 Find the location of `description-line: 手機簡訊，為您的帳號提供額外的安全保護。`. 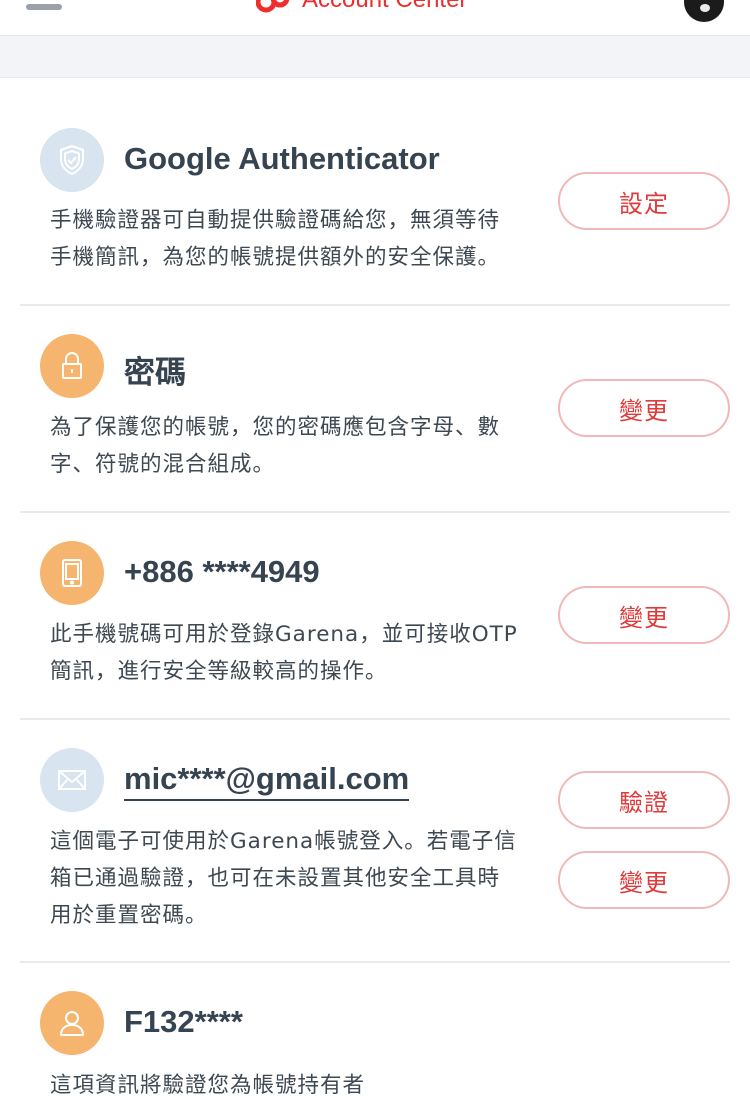

description-line: 手機簡訊，為您的帳號提供額外的安全保護。 is located at coordinates (275, 257).